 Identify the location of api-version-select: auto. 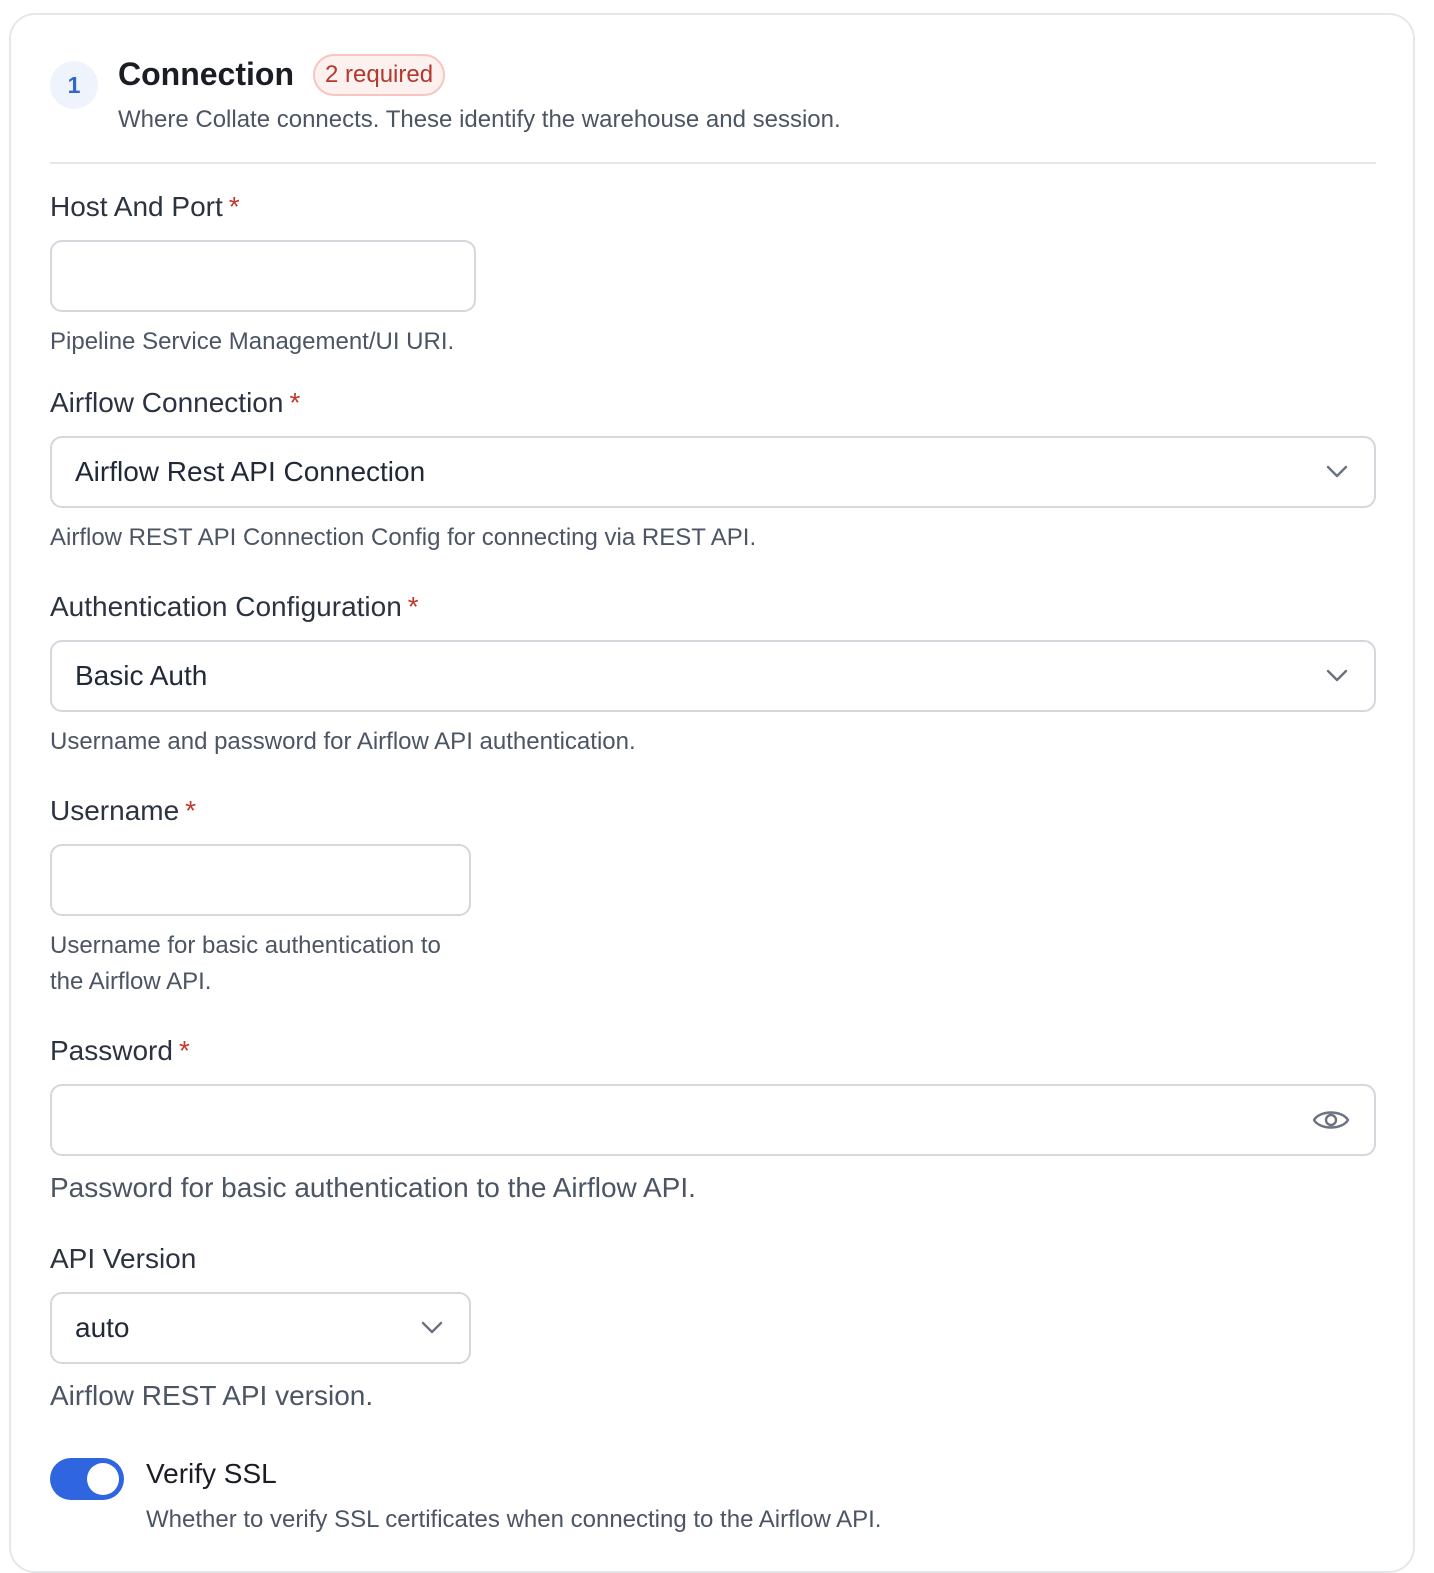
(260, 1328).